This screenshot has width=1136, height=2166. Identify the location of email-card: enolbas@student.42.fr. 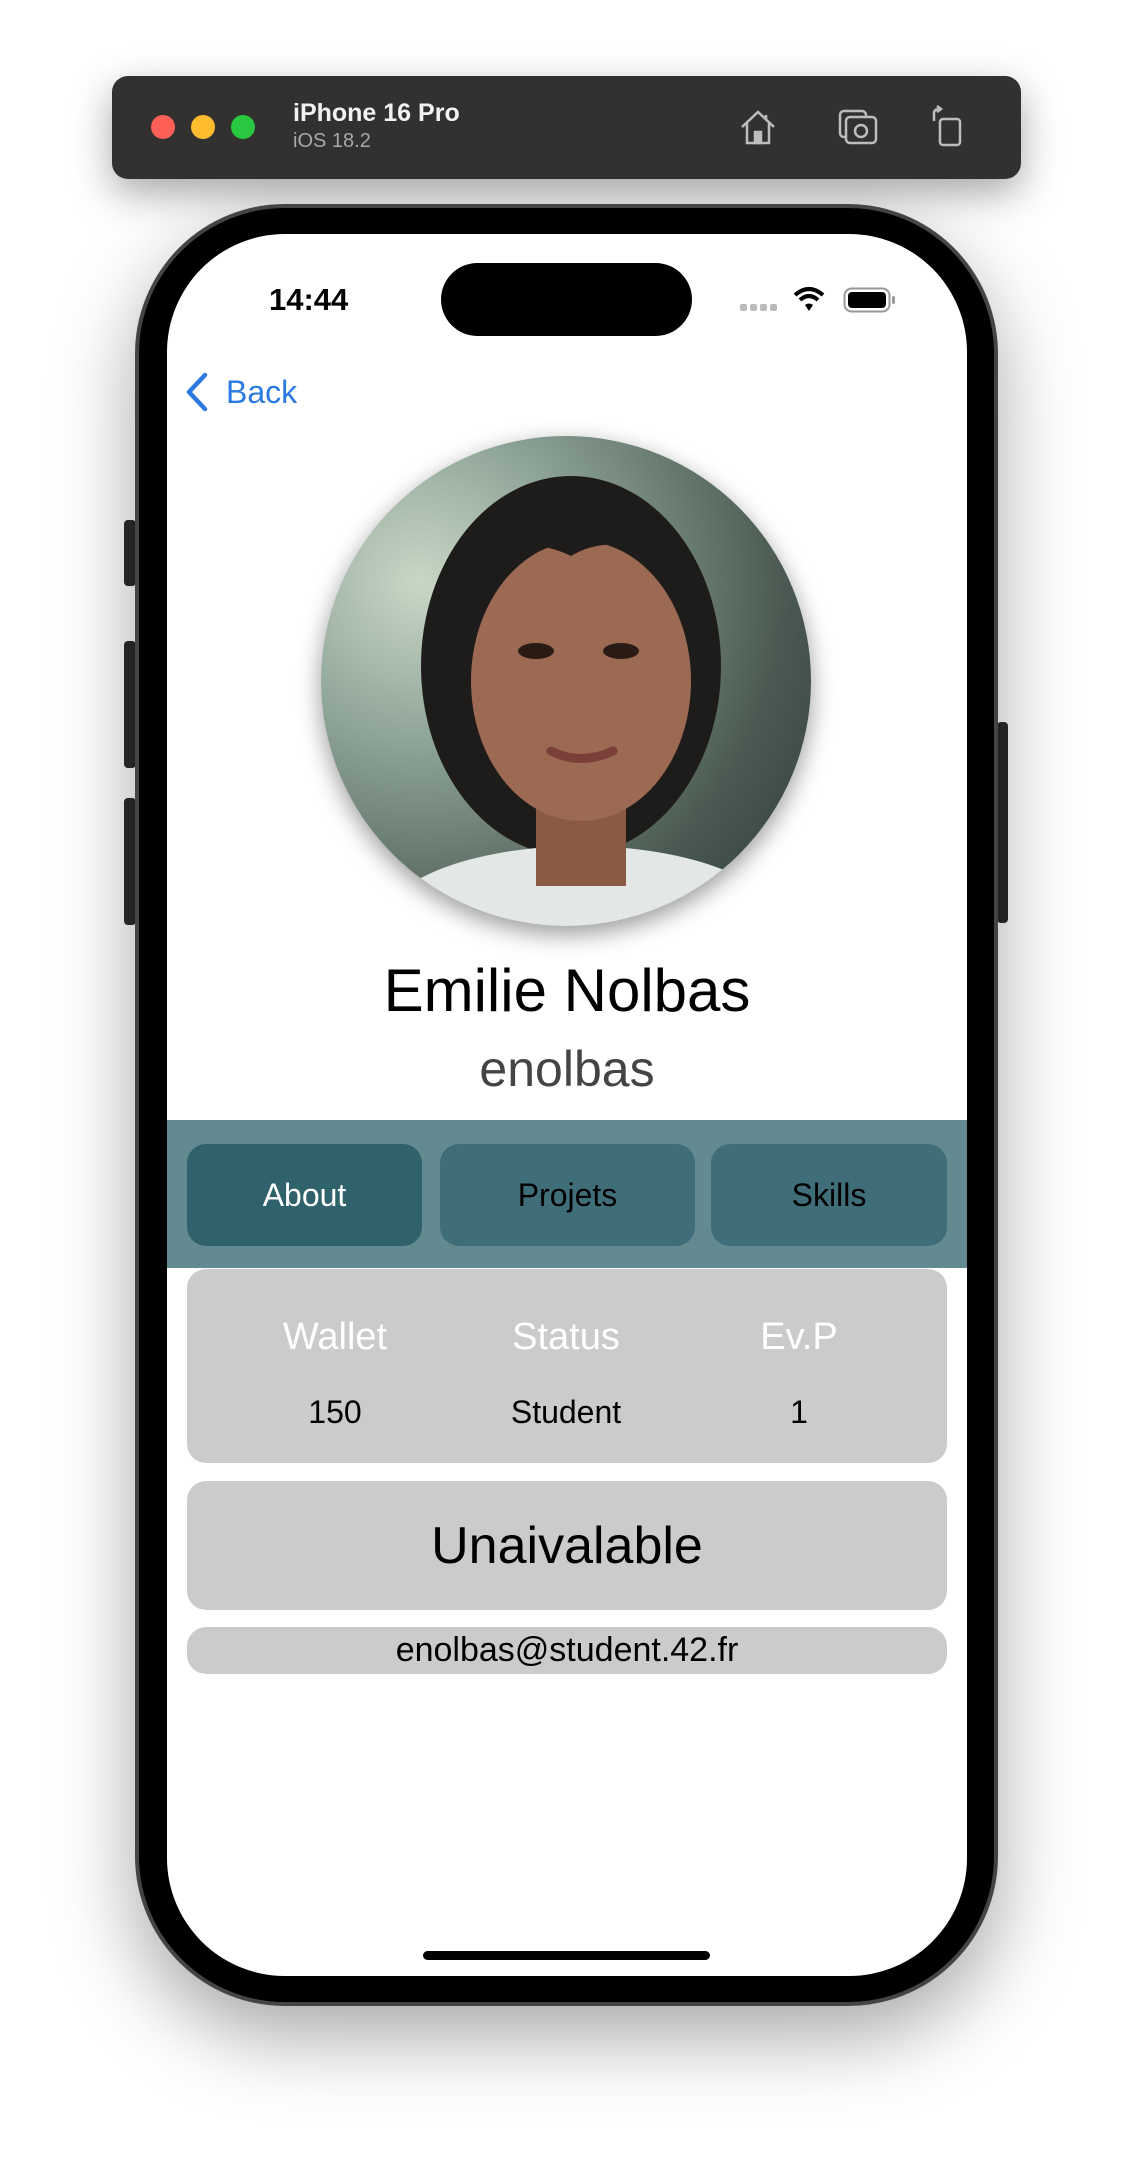
(567, 1650).